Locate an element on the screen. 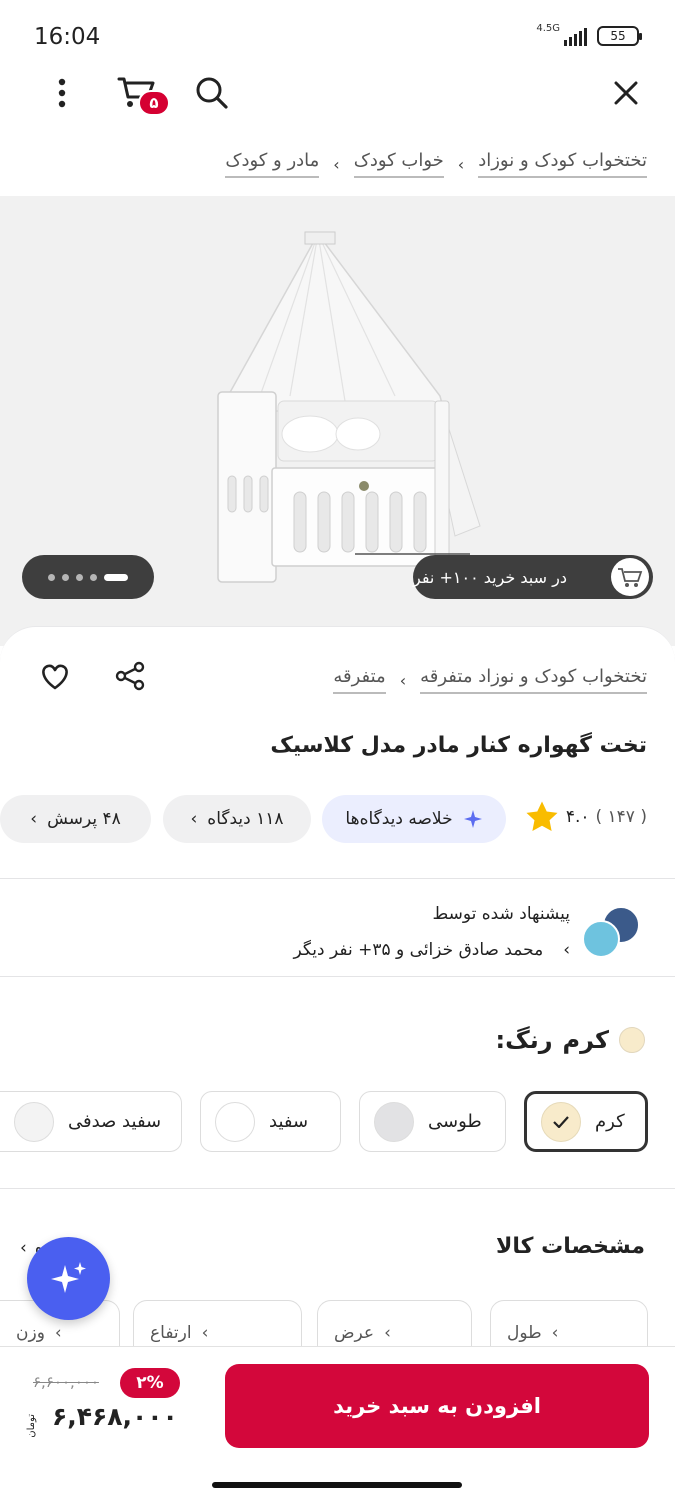  check-icon is located at coordinates (561, 1121).